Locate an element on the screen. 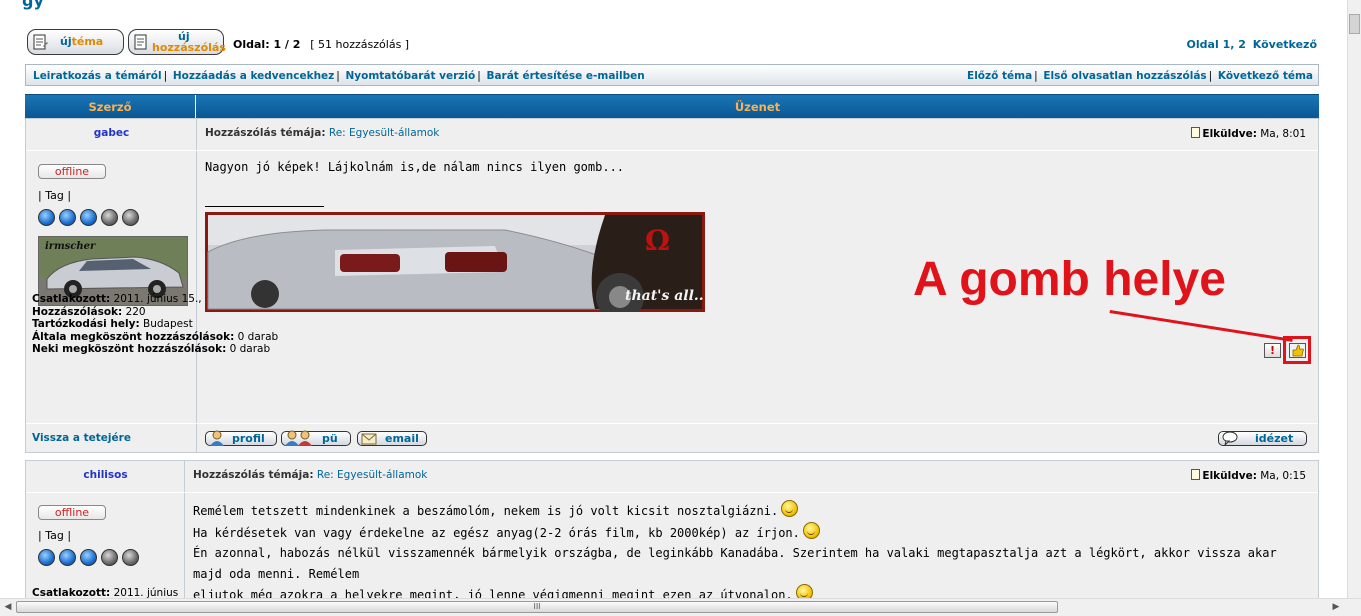 This screenshot has height=616, width=1361. page-info: Oldal: 1 / 2 [ 51 hozzászólás ] is located at coordinates (321, 44).